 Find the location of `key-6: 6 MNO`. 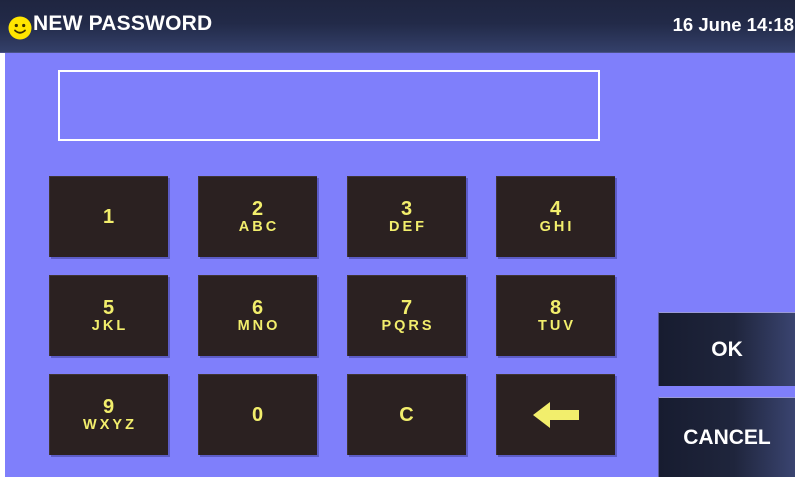

key-6: 6 MNO is located at coordinates (257, 315).